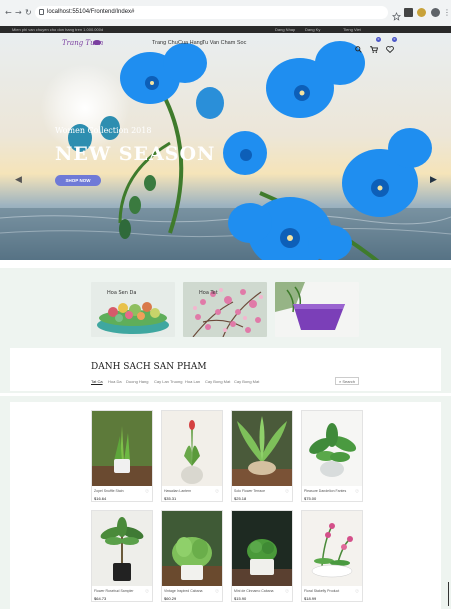 Image resolution: width=451 pixels, height=609 pixels. Describe the element at coordinates (352, 29) in the screenshot. I see `language-link: Tieng Viet` at that location.